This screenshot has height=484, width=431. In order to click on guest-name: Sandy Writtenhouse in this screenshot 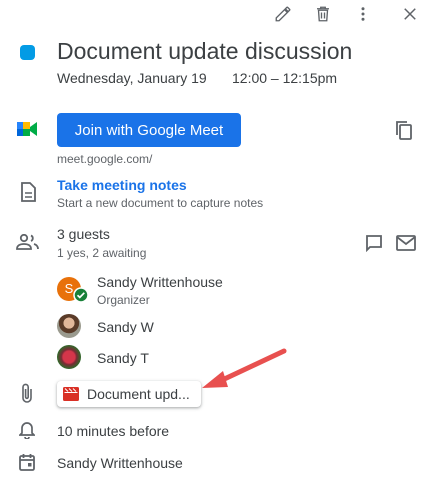, I will do `click(160, 282)`.